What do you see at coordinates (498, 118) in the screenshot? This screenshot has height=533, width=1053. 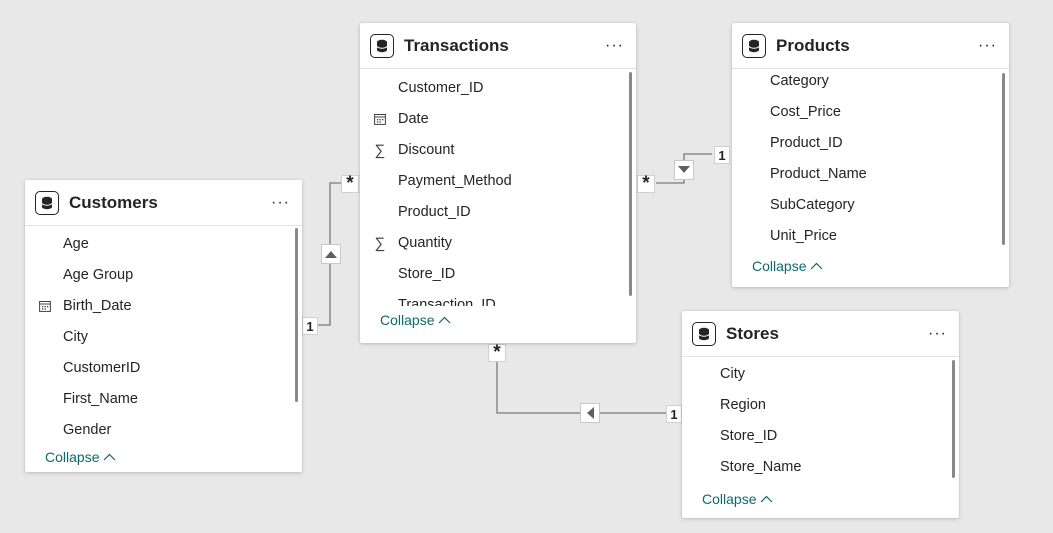 I see `field-item: Date` at bounding box center [498, 118].